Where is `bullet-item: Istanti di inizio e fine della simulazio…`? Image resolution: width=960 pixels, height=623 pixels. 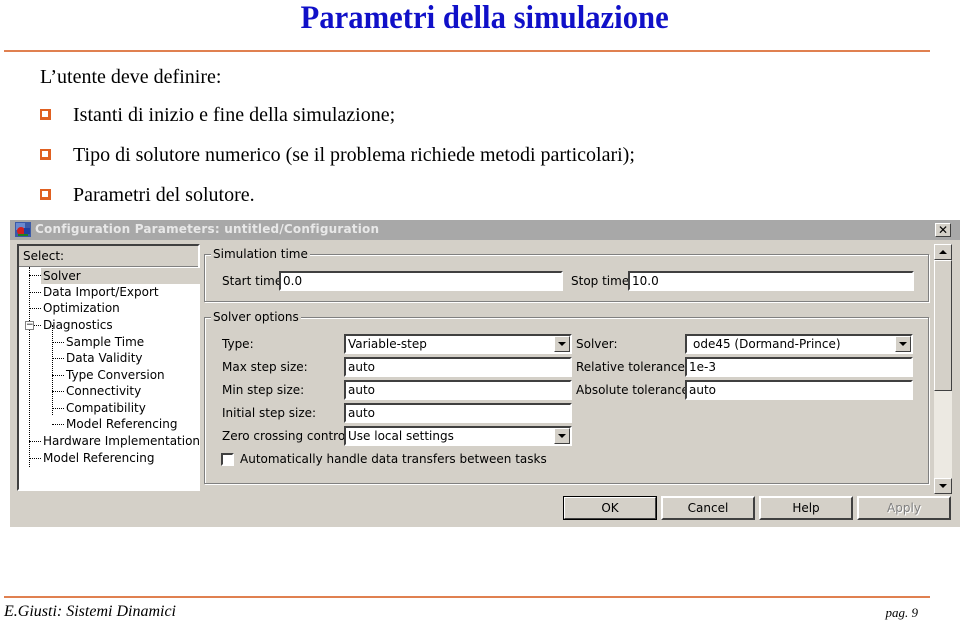 bullet-item: Istanti di inizio e fine della simulazio… is located at coordinates (337, 124).